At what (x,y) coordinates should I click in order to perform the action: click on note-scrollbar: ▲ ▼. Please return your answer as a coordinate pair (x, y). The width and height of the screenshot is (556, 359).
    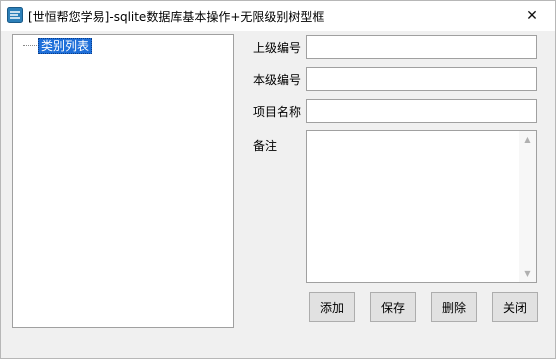
    Looking at the image, I should click on (527, 206).